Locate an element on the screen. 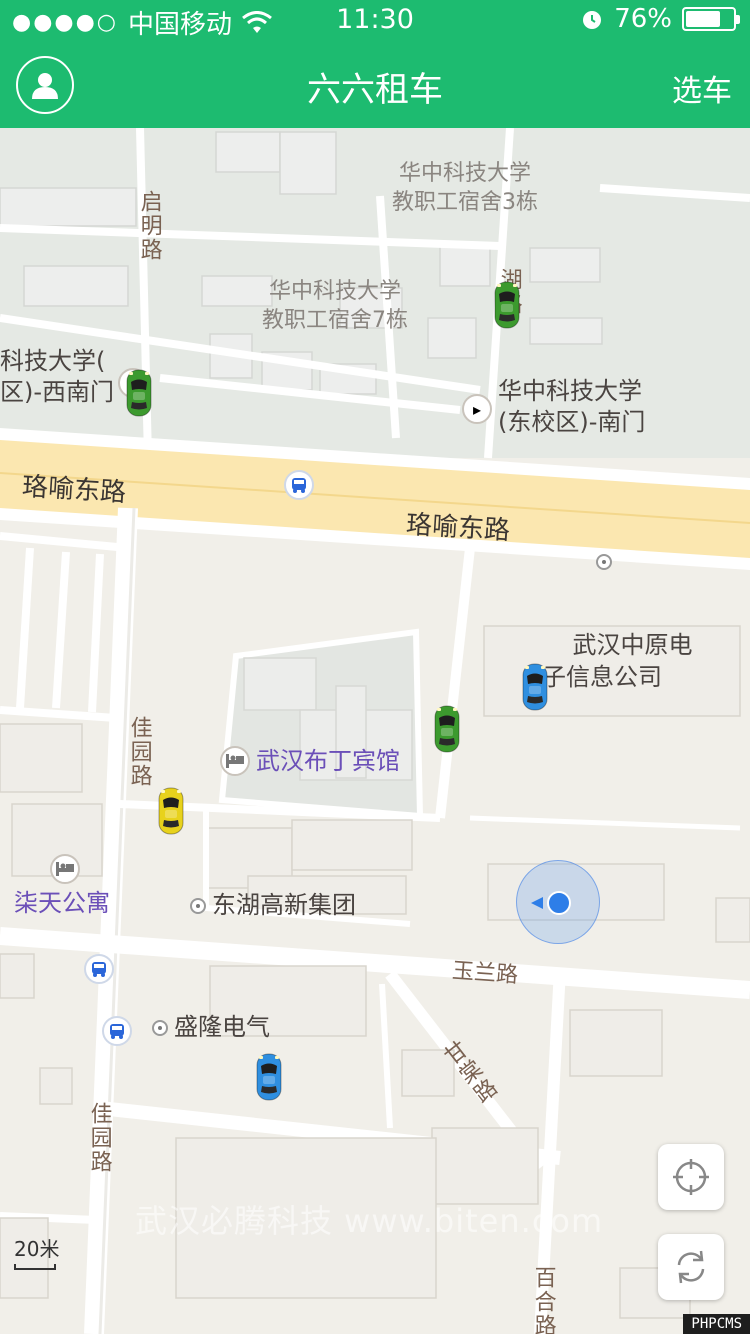 This screenshot has width=750, height=1334. refresh-button is located at coordinates (691, 1267).